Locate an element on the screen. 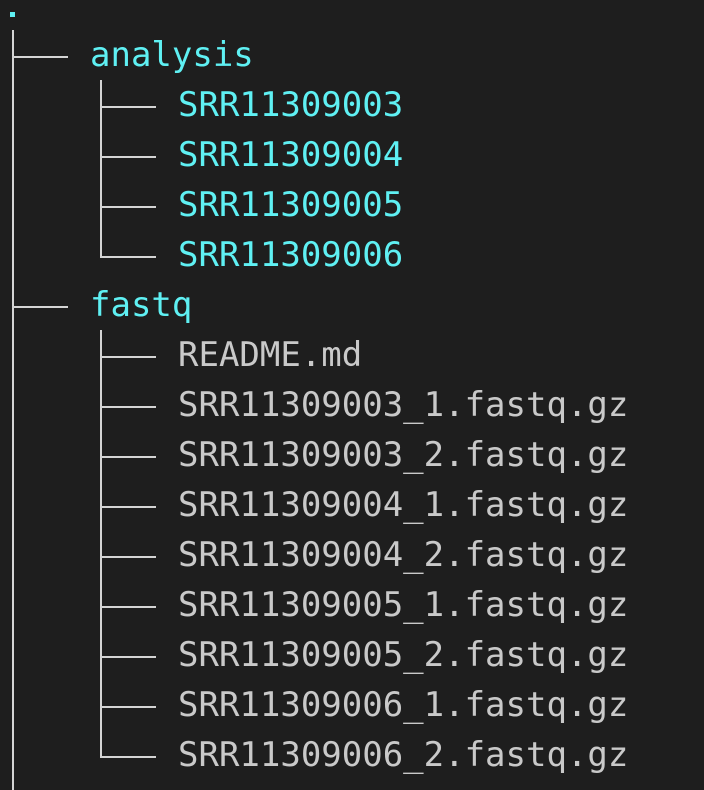  file-name: SRR11309006_2.fastq.gz is located at coordinates (403, 755).